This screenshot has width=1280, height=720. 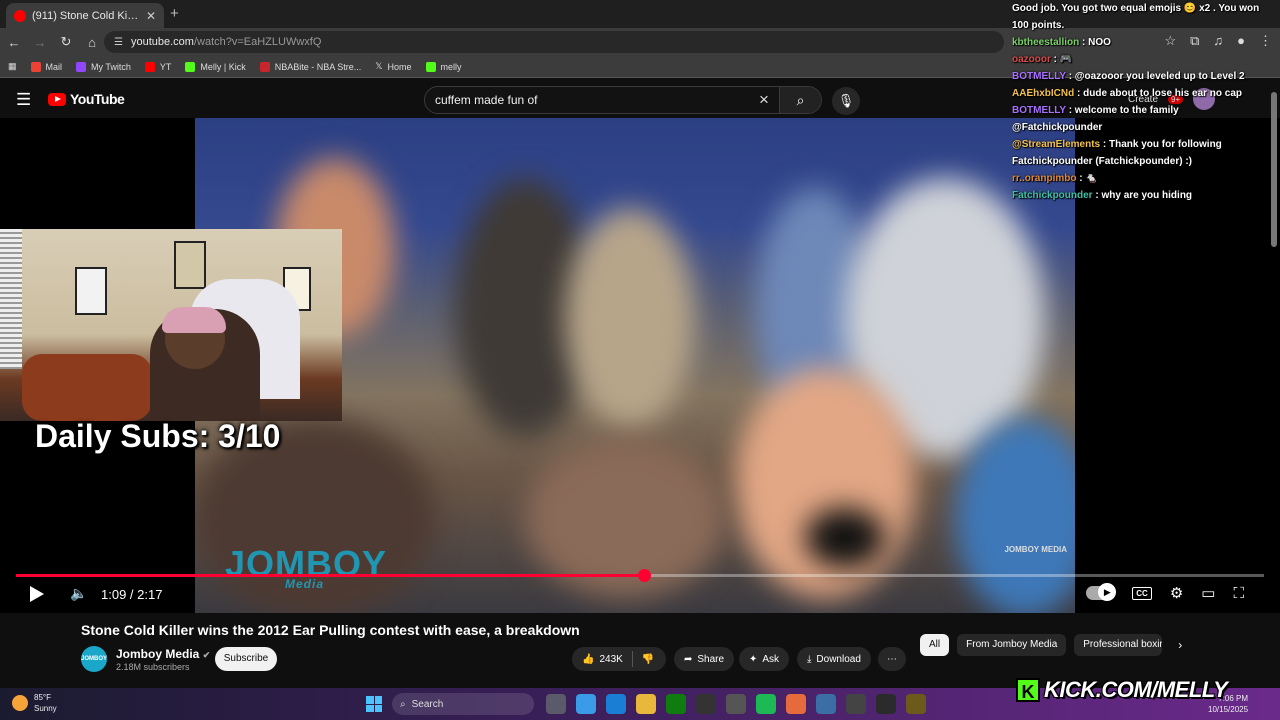 I want to click on bookmark-label: Melly | Kick, so click(x=223, y=66).